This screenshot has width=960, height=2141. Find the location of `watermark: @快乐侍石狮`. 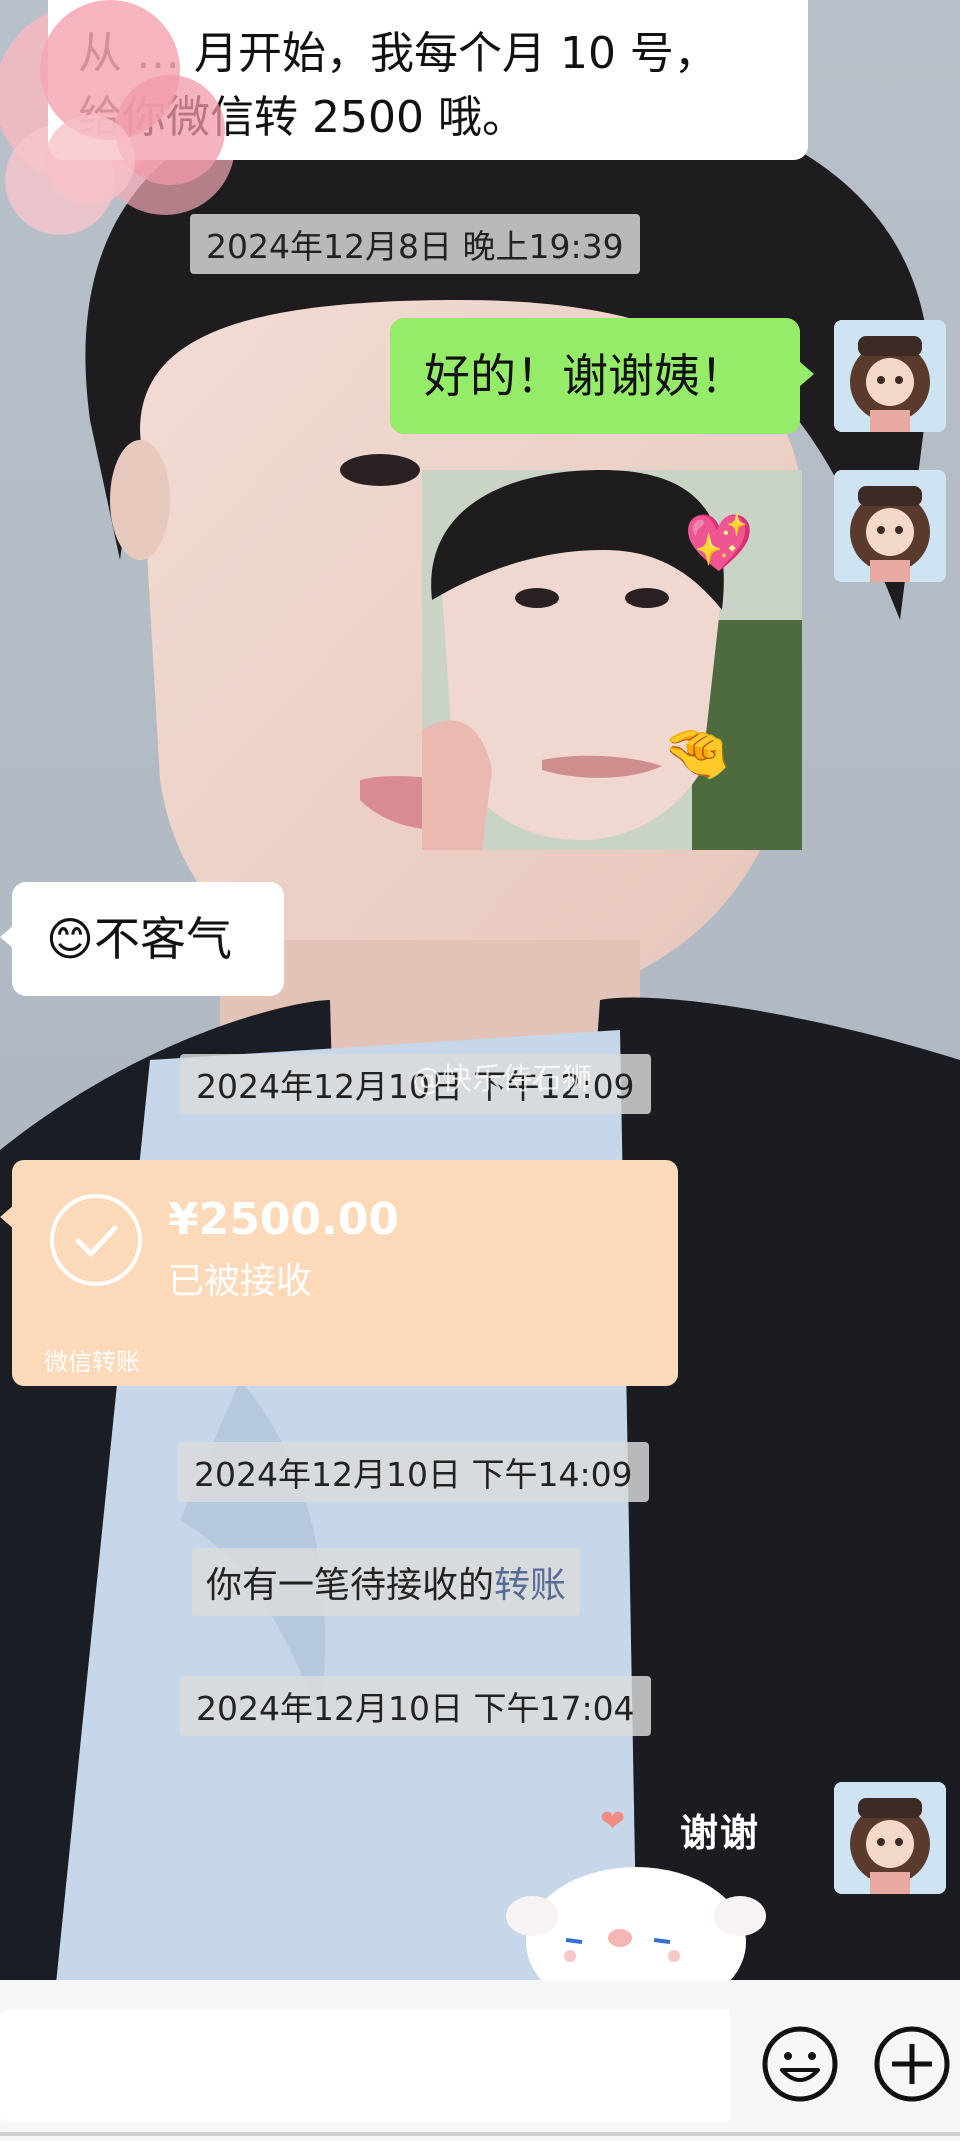

watermark: @快乐侍石狮 is located at coordinates (502, 1079).